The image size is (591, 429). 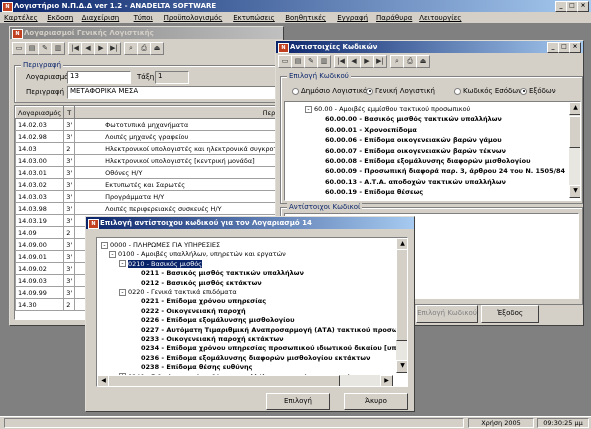 What do you see at coordinates (203, 301) in the screenshot?
I see `tree-node: 0221 - Επίδομα χρόνου υπηρεσίας` at bounding box center [203, 301].